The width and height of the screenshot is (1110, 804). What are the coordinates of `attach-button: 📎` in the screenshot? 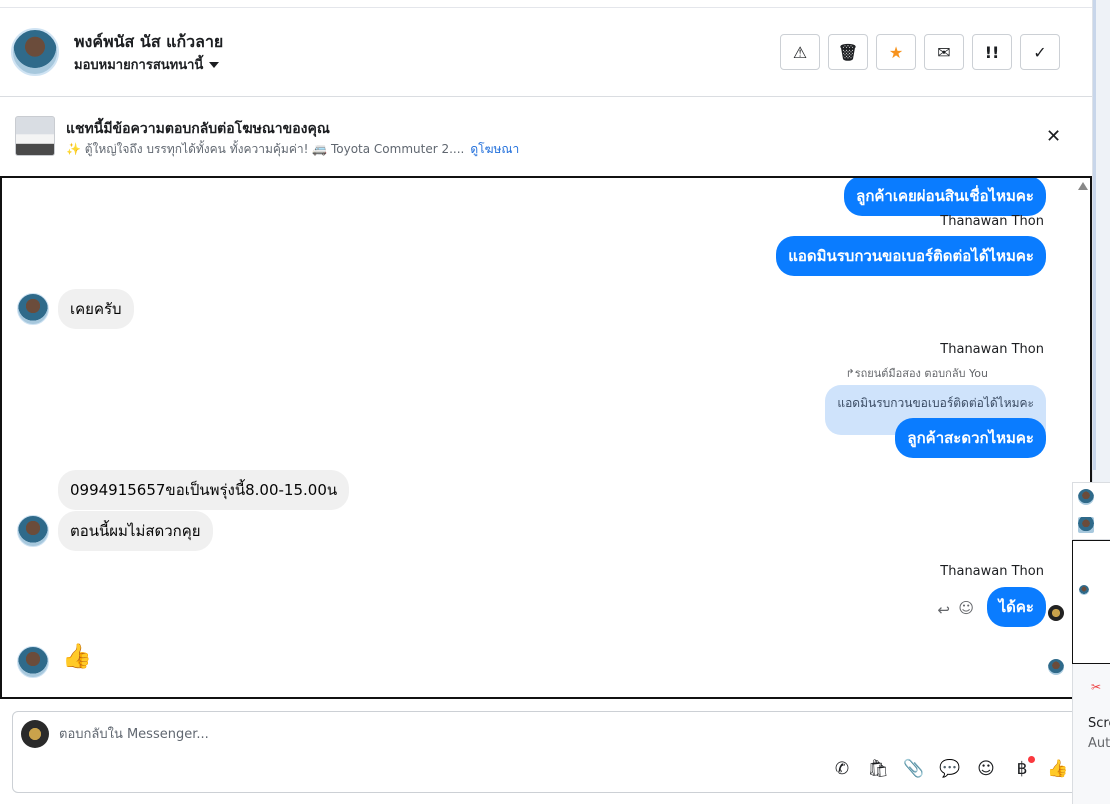 It's located at (914, 769).